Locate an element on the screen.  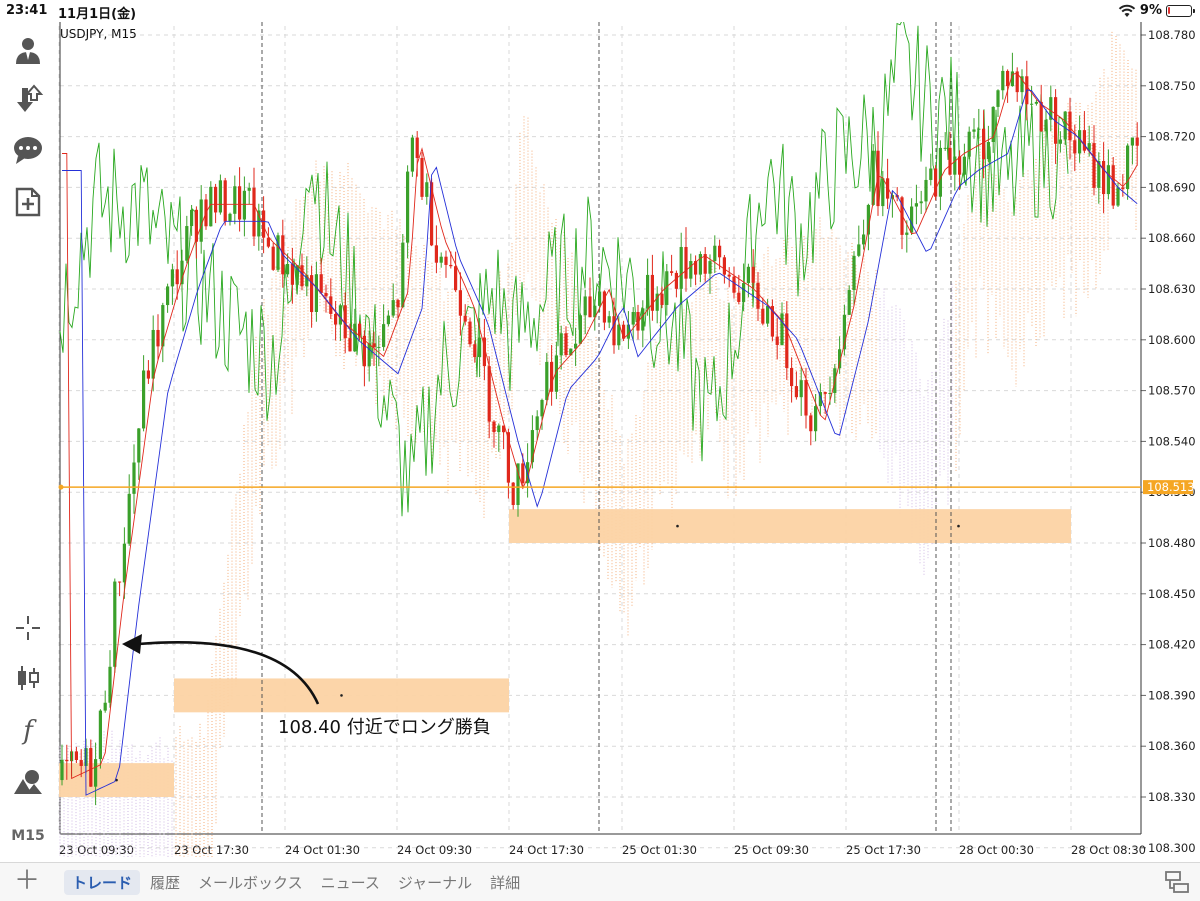
function-icon: f is located at coordinates (28, 730).